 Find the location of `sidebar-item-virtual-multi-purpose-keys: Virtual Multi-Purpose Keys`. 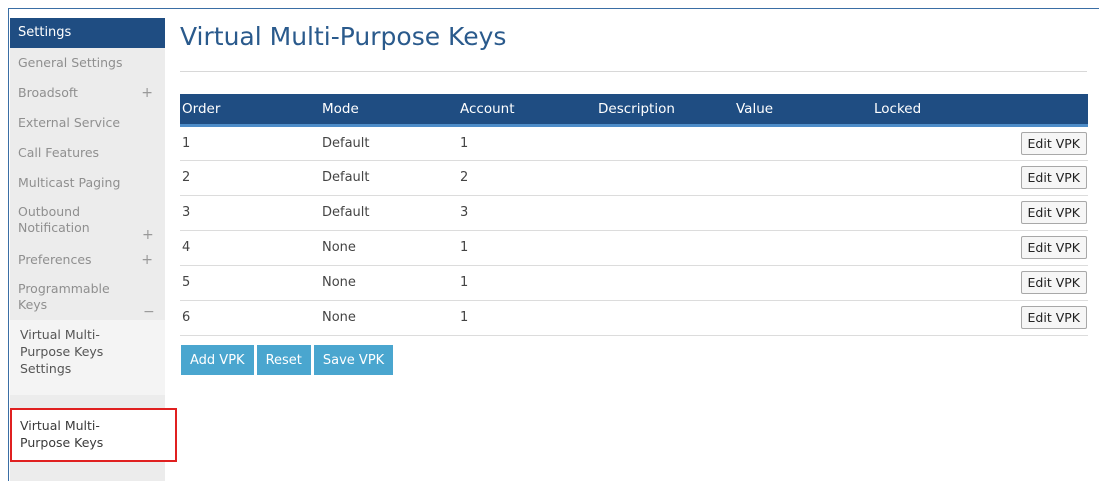

sidebar-item-virtual-multi-purpose-keys: Virtual Multi-Purpose Keys is located at coordinates (93, 435).